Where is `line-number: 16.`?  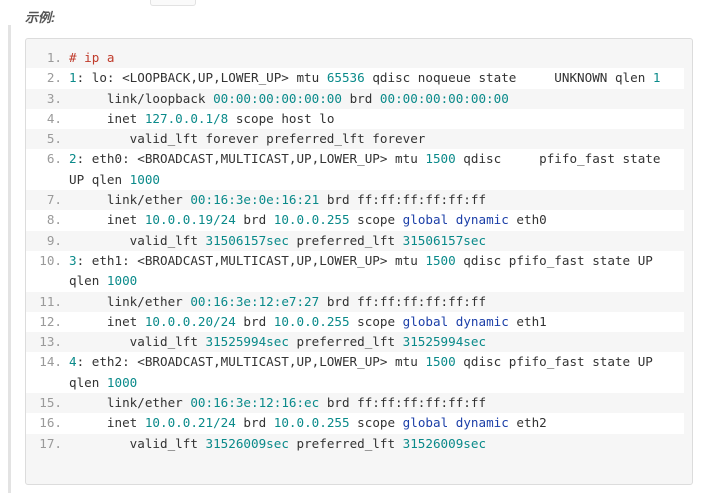 line-number: 16. is located at coordinates (50, 423).